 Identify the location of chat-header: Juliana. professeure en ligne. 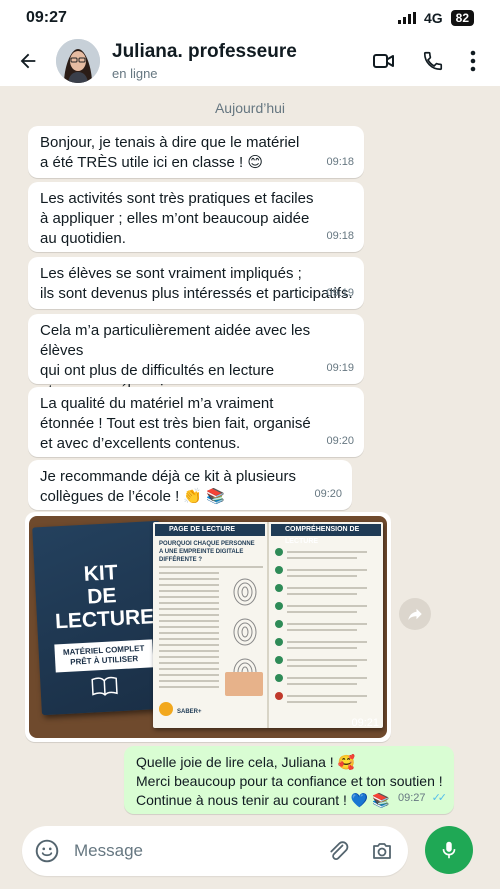
(250, 61).